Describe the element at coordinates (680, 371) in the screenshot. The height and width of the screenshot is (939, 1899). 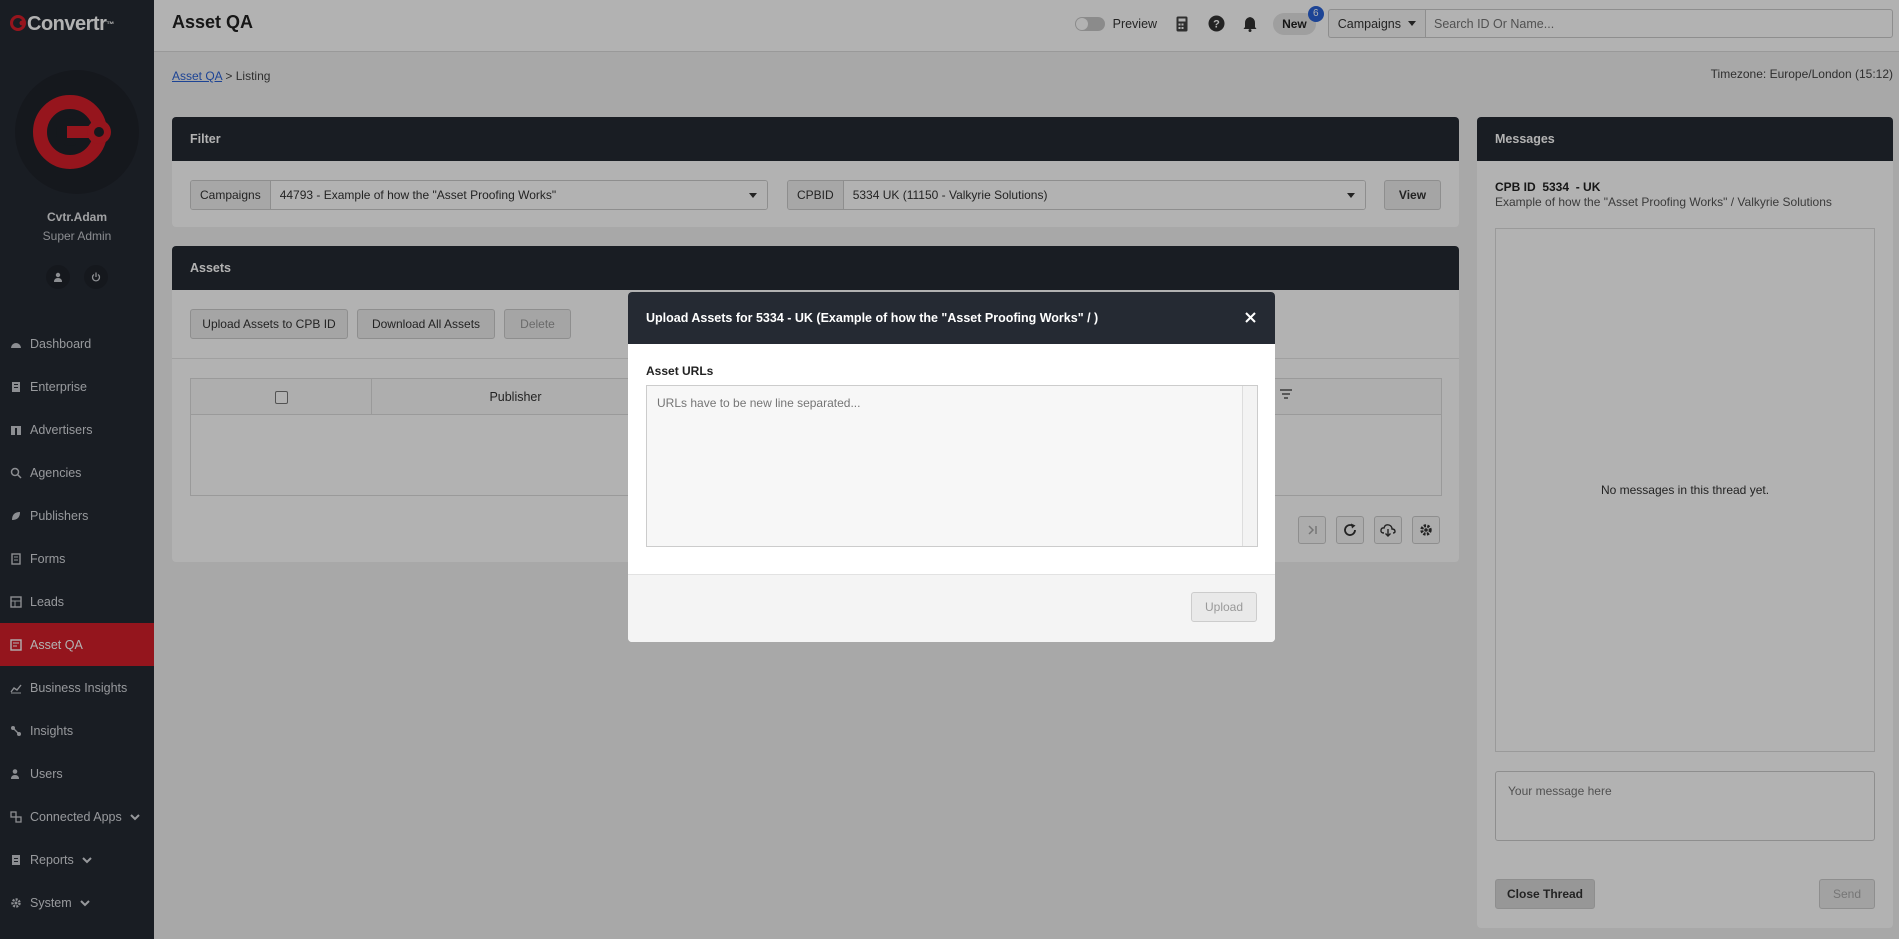
I see `asset-urls-label: Asset URLs` at that location.